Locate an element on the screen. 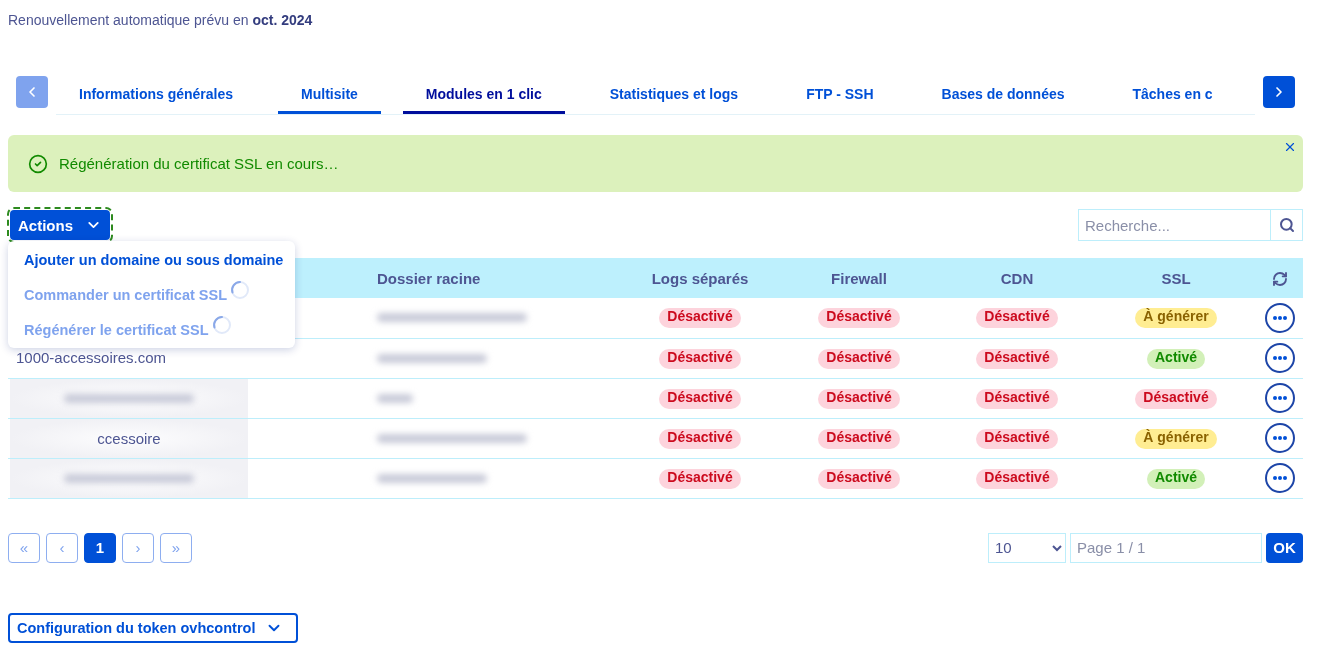 This screenshot has height=672, width=1340. column-header: Dossier racine is located at coordinates (492, 278).